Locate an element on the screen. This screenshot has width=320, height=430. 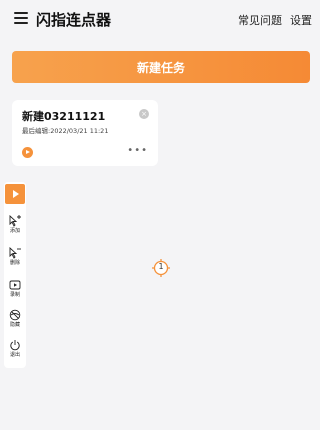
toolbar-add-label: 添加 is located at coordinates (14, 231).